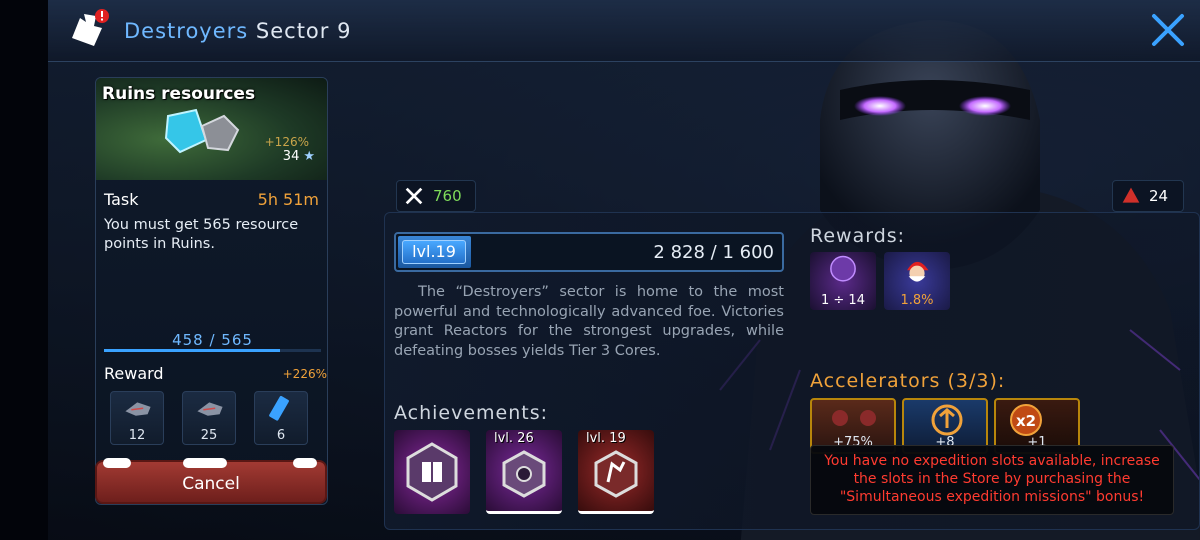 The width and height of the screenshot is (1200, 540). What do you see at coordinates (186, 31) in the screenshot?
I see `title-faction: Destroyers` at bounding box center [186, 31].